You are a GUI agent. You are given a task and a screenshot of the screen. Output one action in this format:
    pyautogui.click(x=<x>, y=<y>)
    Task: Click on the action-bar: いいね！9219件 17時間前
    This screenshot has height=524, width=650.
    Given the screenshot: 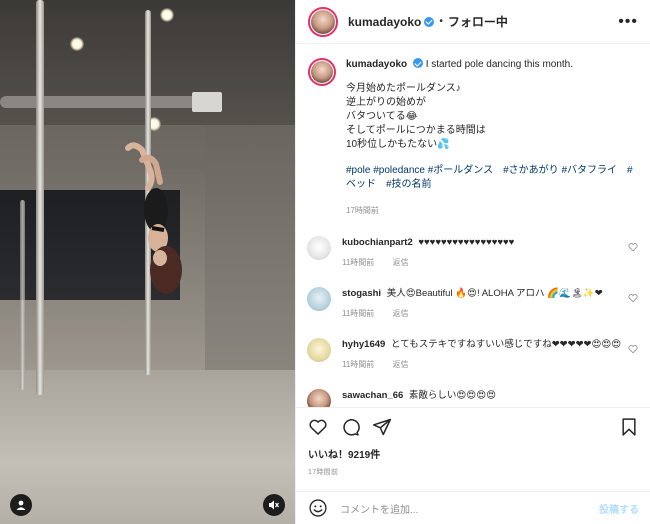 What is the action you would take?
    pyautogui.click(x=473, y=442)
    